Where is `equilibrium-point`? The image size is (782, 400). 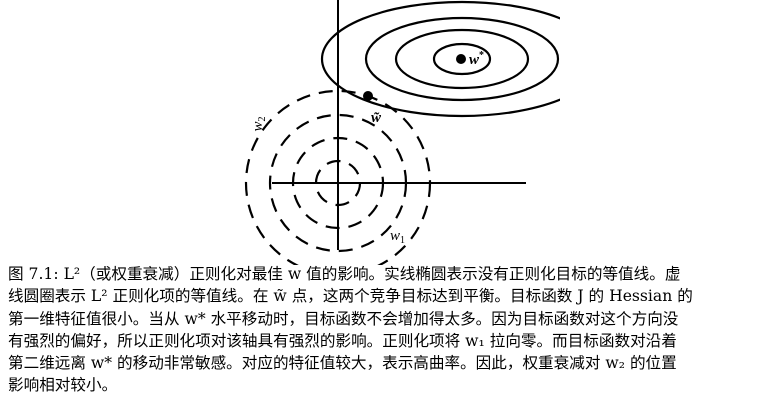 equilibrium-point is located at coordinates (368, 96).